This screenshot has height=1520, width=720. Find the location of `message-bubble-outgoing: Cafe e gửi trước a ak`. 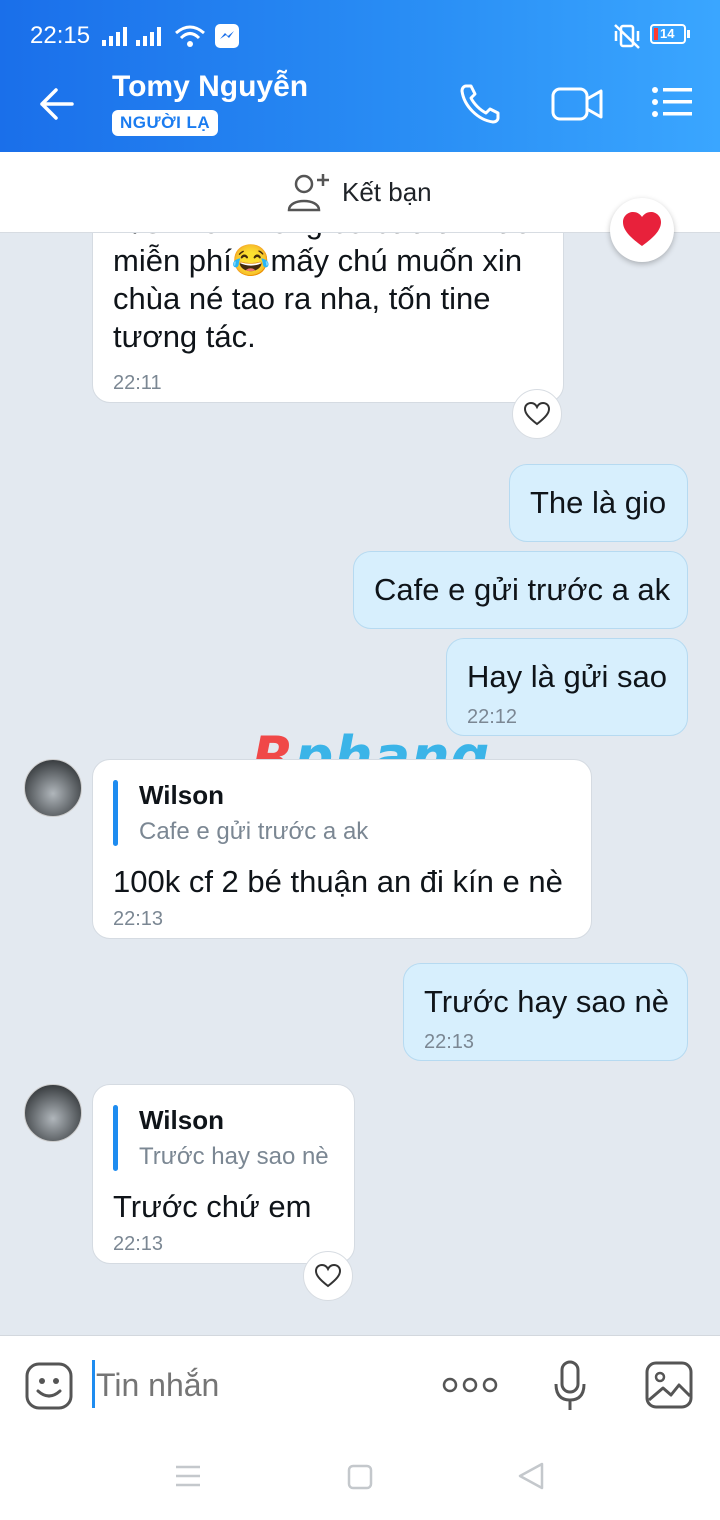

message-bubble-outgoing: Cafe e gửi trước a ak is located at coordinates (520, 590).